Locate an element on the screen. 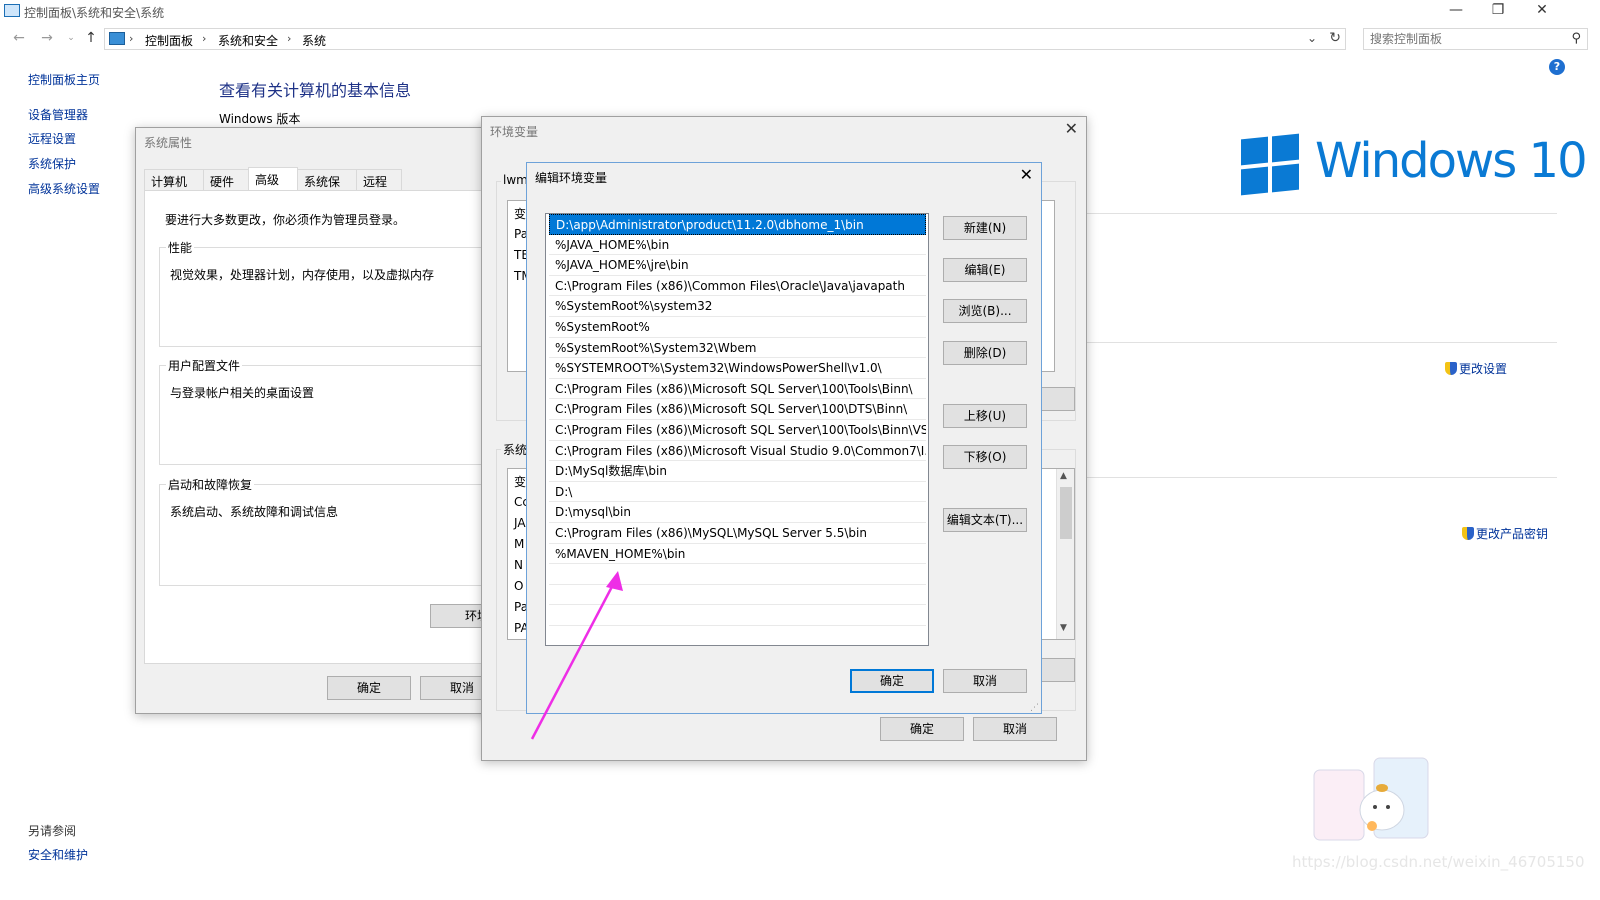 The height and width of the screenshot is (900, 1600). see-also-heading: 另请参阅 is located at coordinates (52, 831).